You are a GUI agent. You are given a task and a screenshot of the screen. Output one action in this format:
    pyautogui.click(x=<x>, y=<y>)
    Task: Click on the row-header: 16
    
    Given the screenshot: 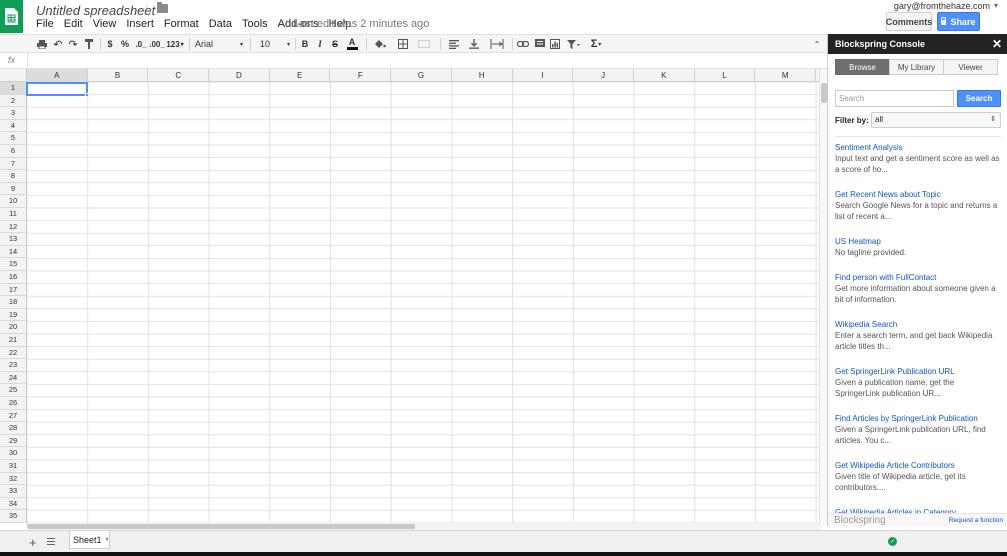 What is the action you would take?
    pyautogui.click(x=13, y=277)
    